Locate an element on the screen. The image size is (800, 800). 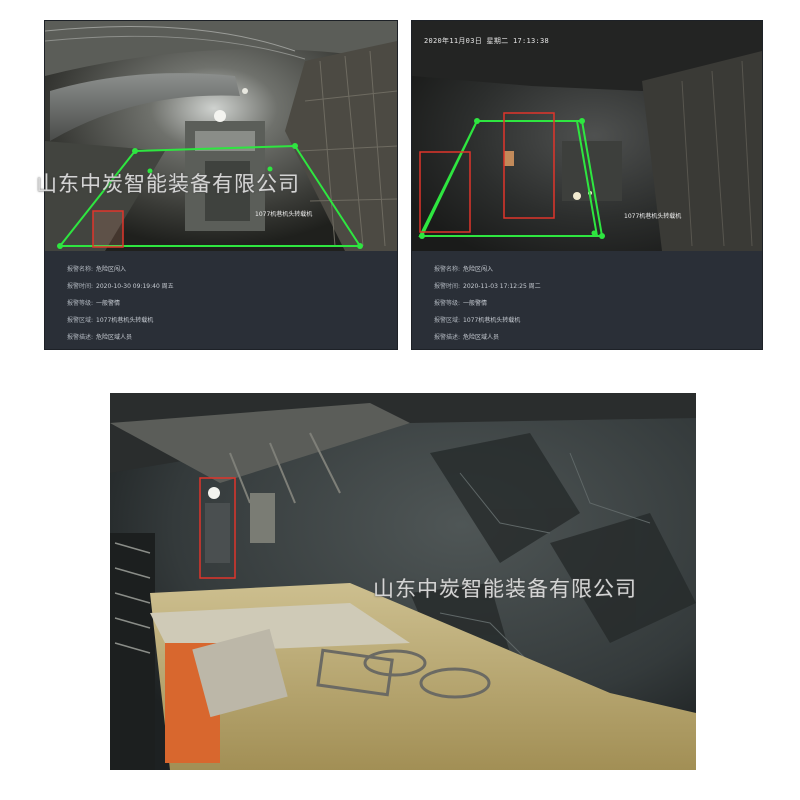
zone-label-left: 1077机巷机头转载机 is located at coordinates (284, 214).